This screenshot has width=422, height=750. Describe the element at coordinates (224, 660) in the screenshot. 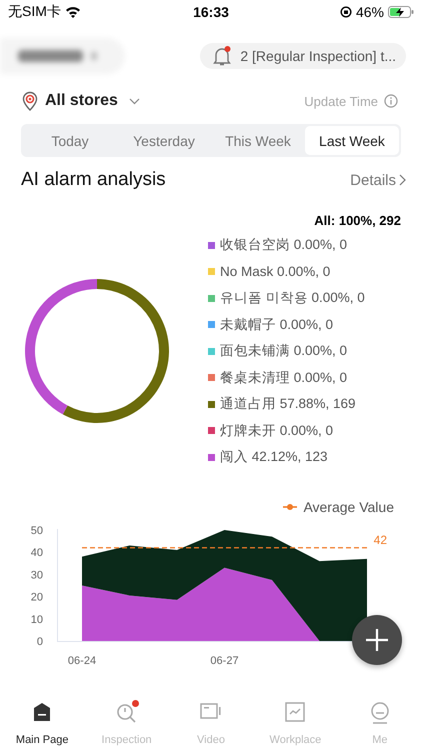

I see `x-axis-label: 06-27` at that location.